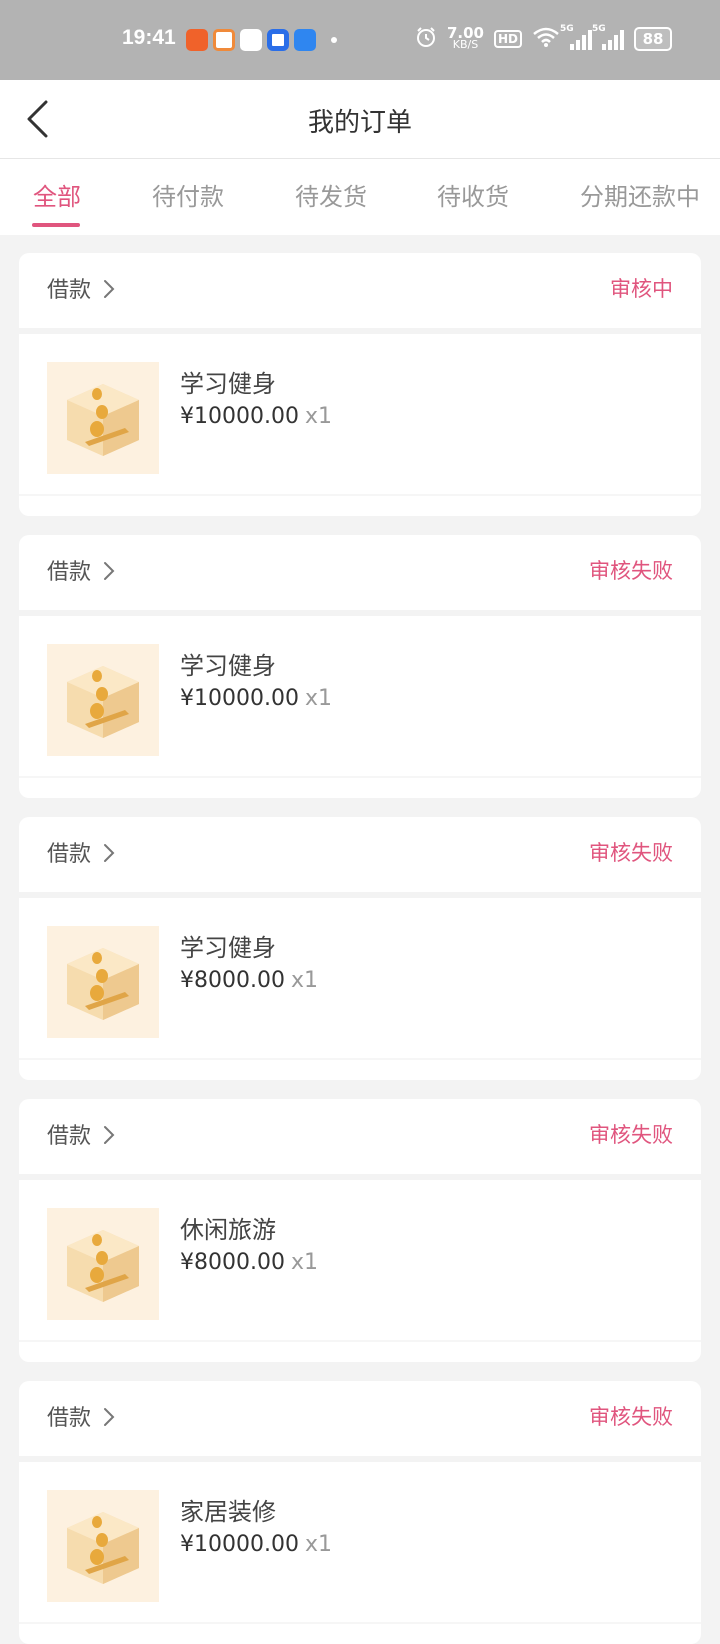  What do you see at coordinates (426, 38) in the screenshot?
I see `alarm-icon` at bounding box center [426, 38].